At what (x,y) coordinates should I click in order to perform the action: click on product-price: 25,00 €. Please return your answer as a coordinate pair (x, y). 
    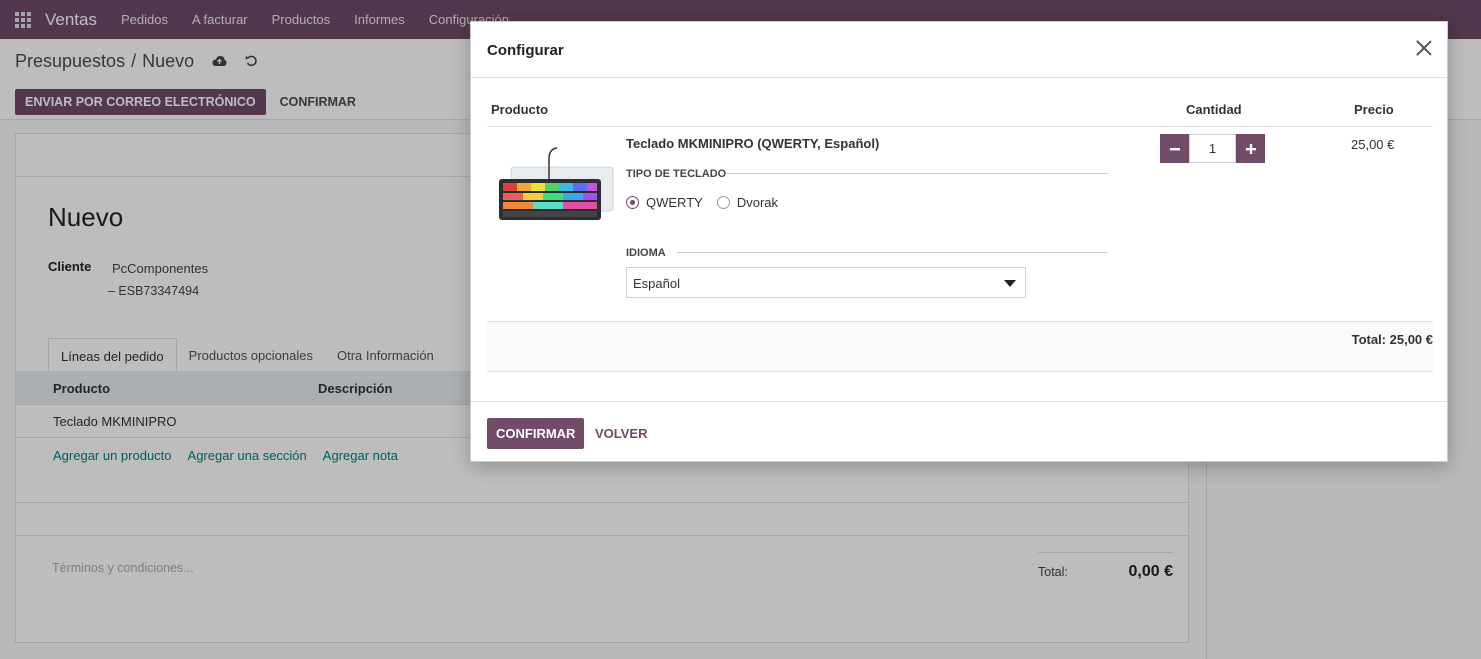
    Looking at the image, I should click on (1373, 144).